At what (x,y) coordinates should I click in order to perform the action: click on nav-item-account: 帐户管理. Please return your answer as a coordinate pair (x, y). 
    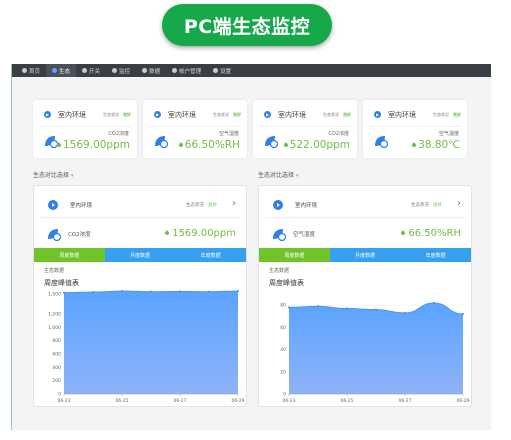
    Looking at the image, I should click on (186, 70).